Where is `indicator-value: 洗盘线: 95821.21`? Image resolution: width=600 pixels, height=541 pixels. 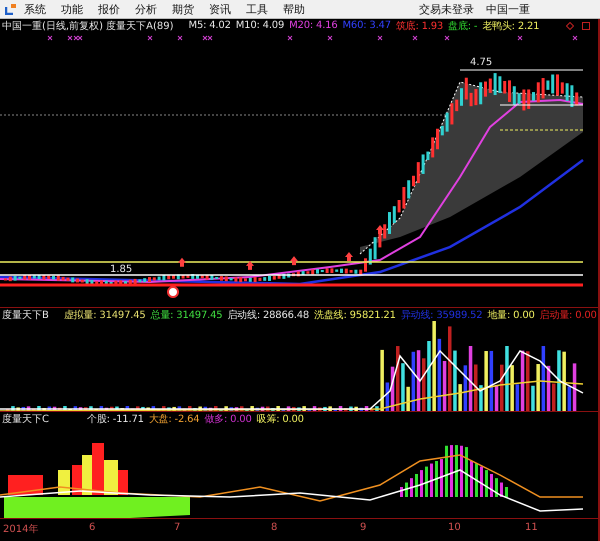 indicator-value: 洗盘线: 95821.21 is located at coordinates (355, 315).